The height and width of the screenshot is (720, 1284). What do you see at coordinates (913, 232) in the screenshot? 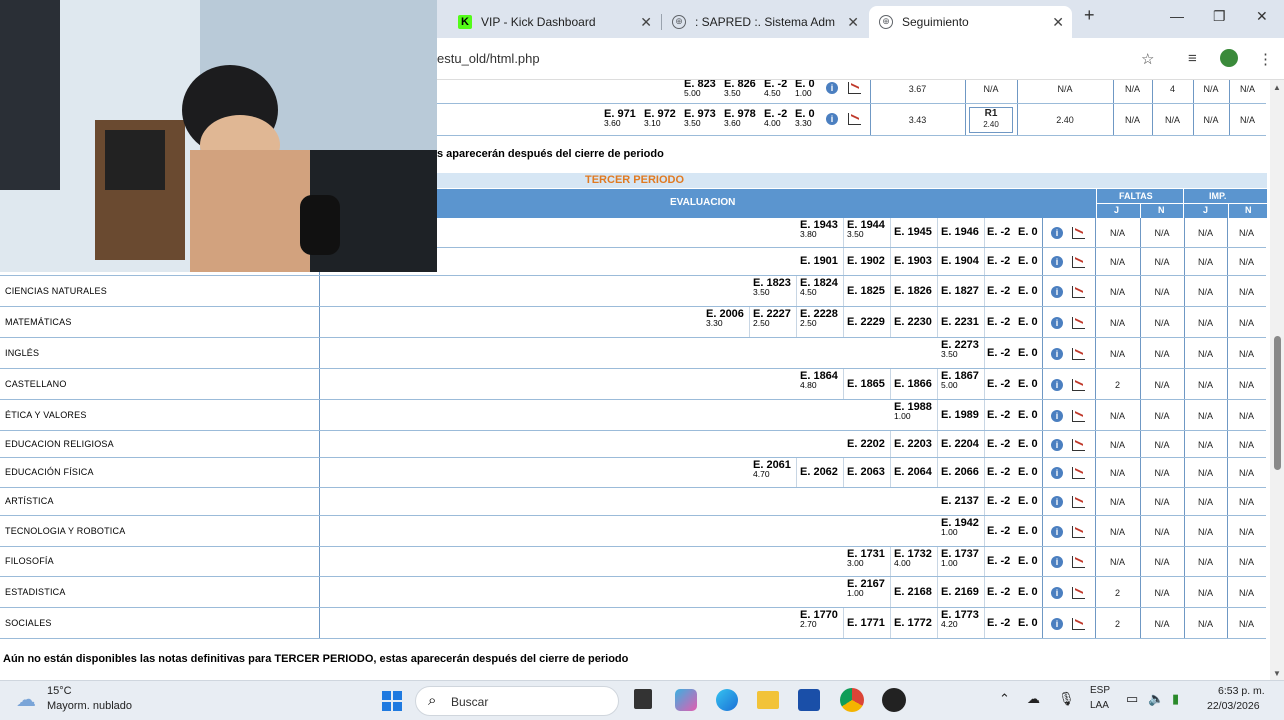
I see `grade-cell: E. 1945` at bounding box center [913, 232].